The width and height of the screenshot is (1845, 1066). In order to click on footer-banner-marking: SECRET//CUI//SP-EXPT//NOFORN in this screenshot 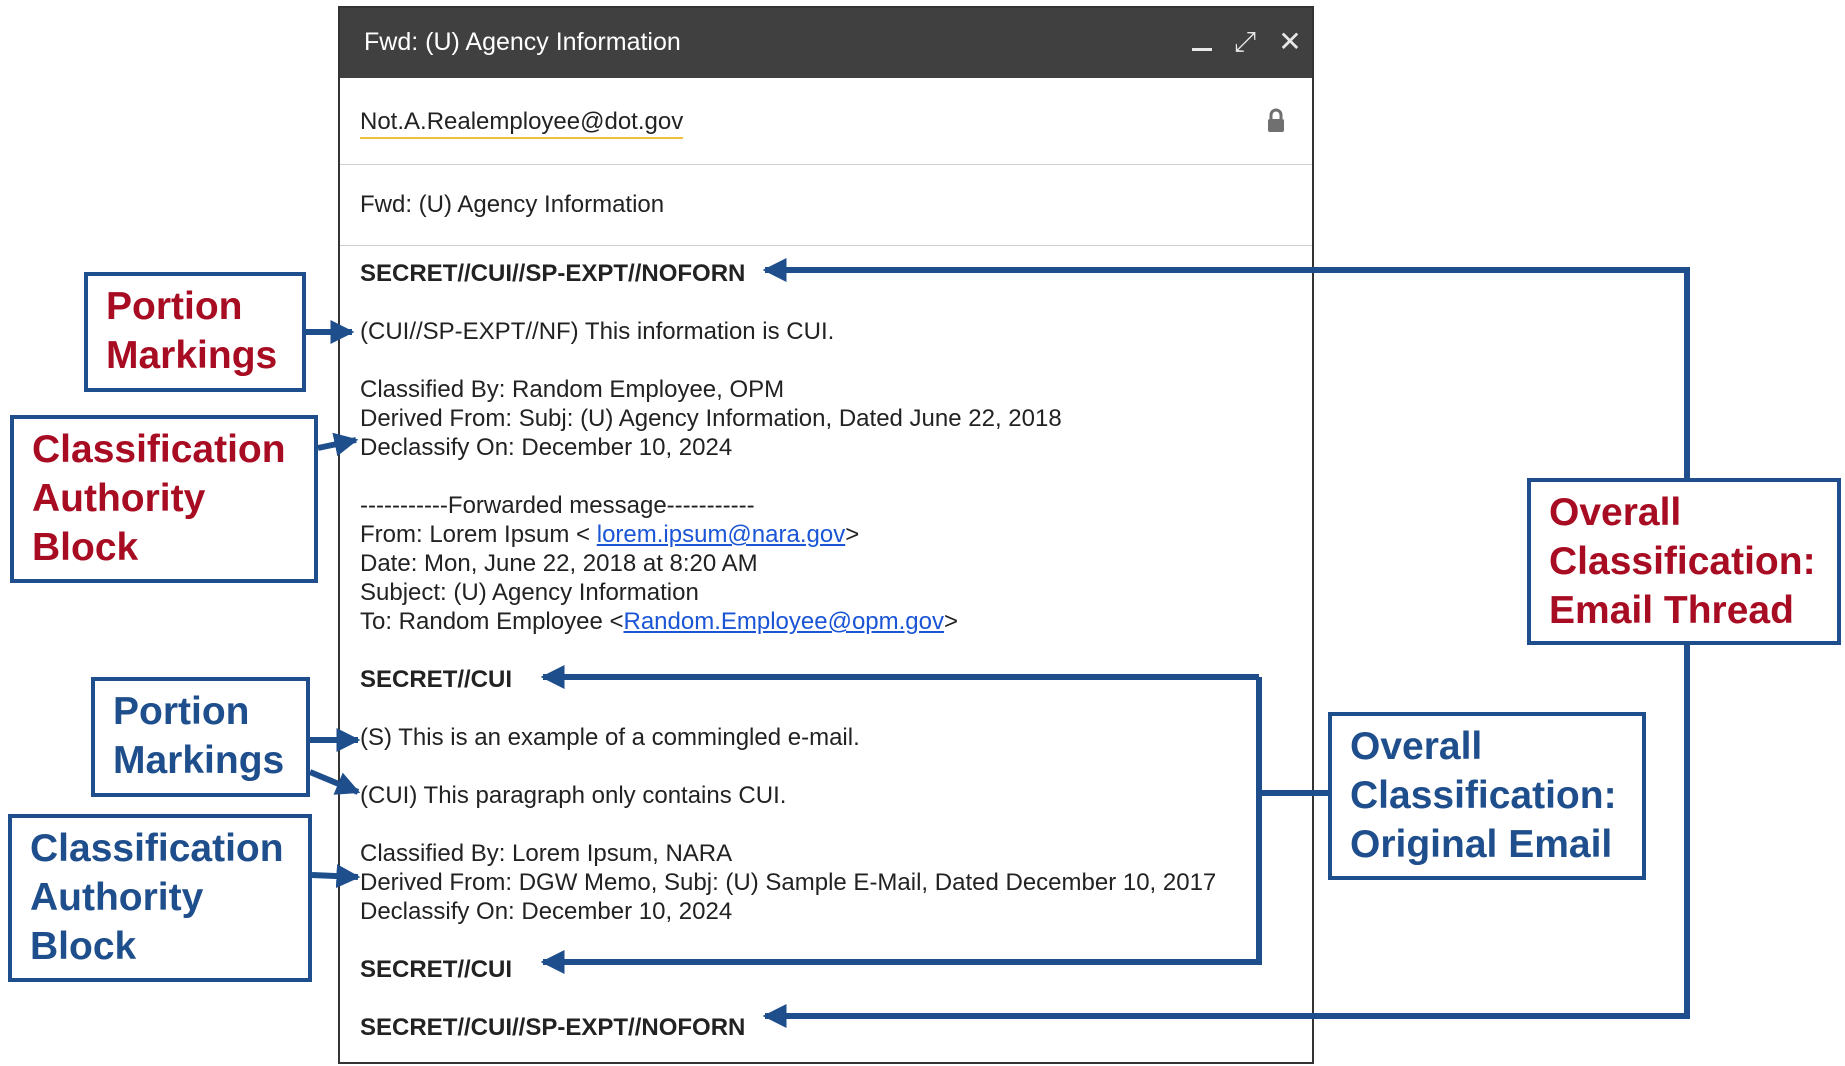, I will do `click(553, 1027)`.